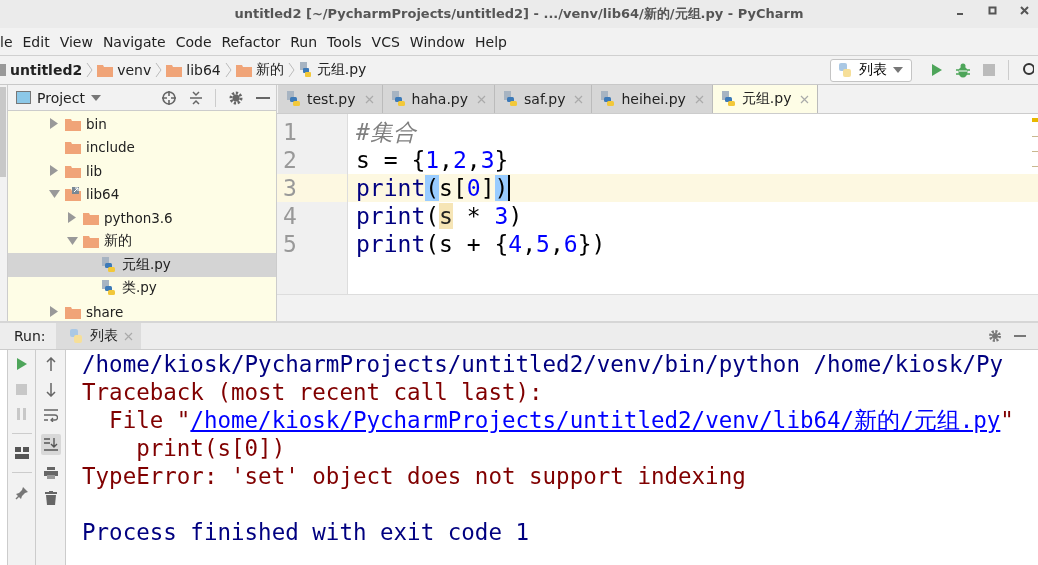 This screenshot has width=1038, height=565. I want to click on window-title: untitled2 [~/PycharmProjects/untitled2] - .../venv/lib64/新的/元组.py - PyCharm, so click(519, 14).